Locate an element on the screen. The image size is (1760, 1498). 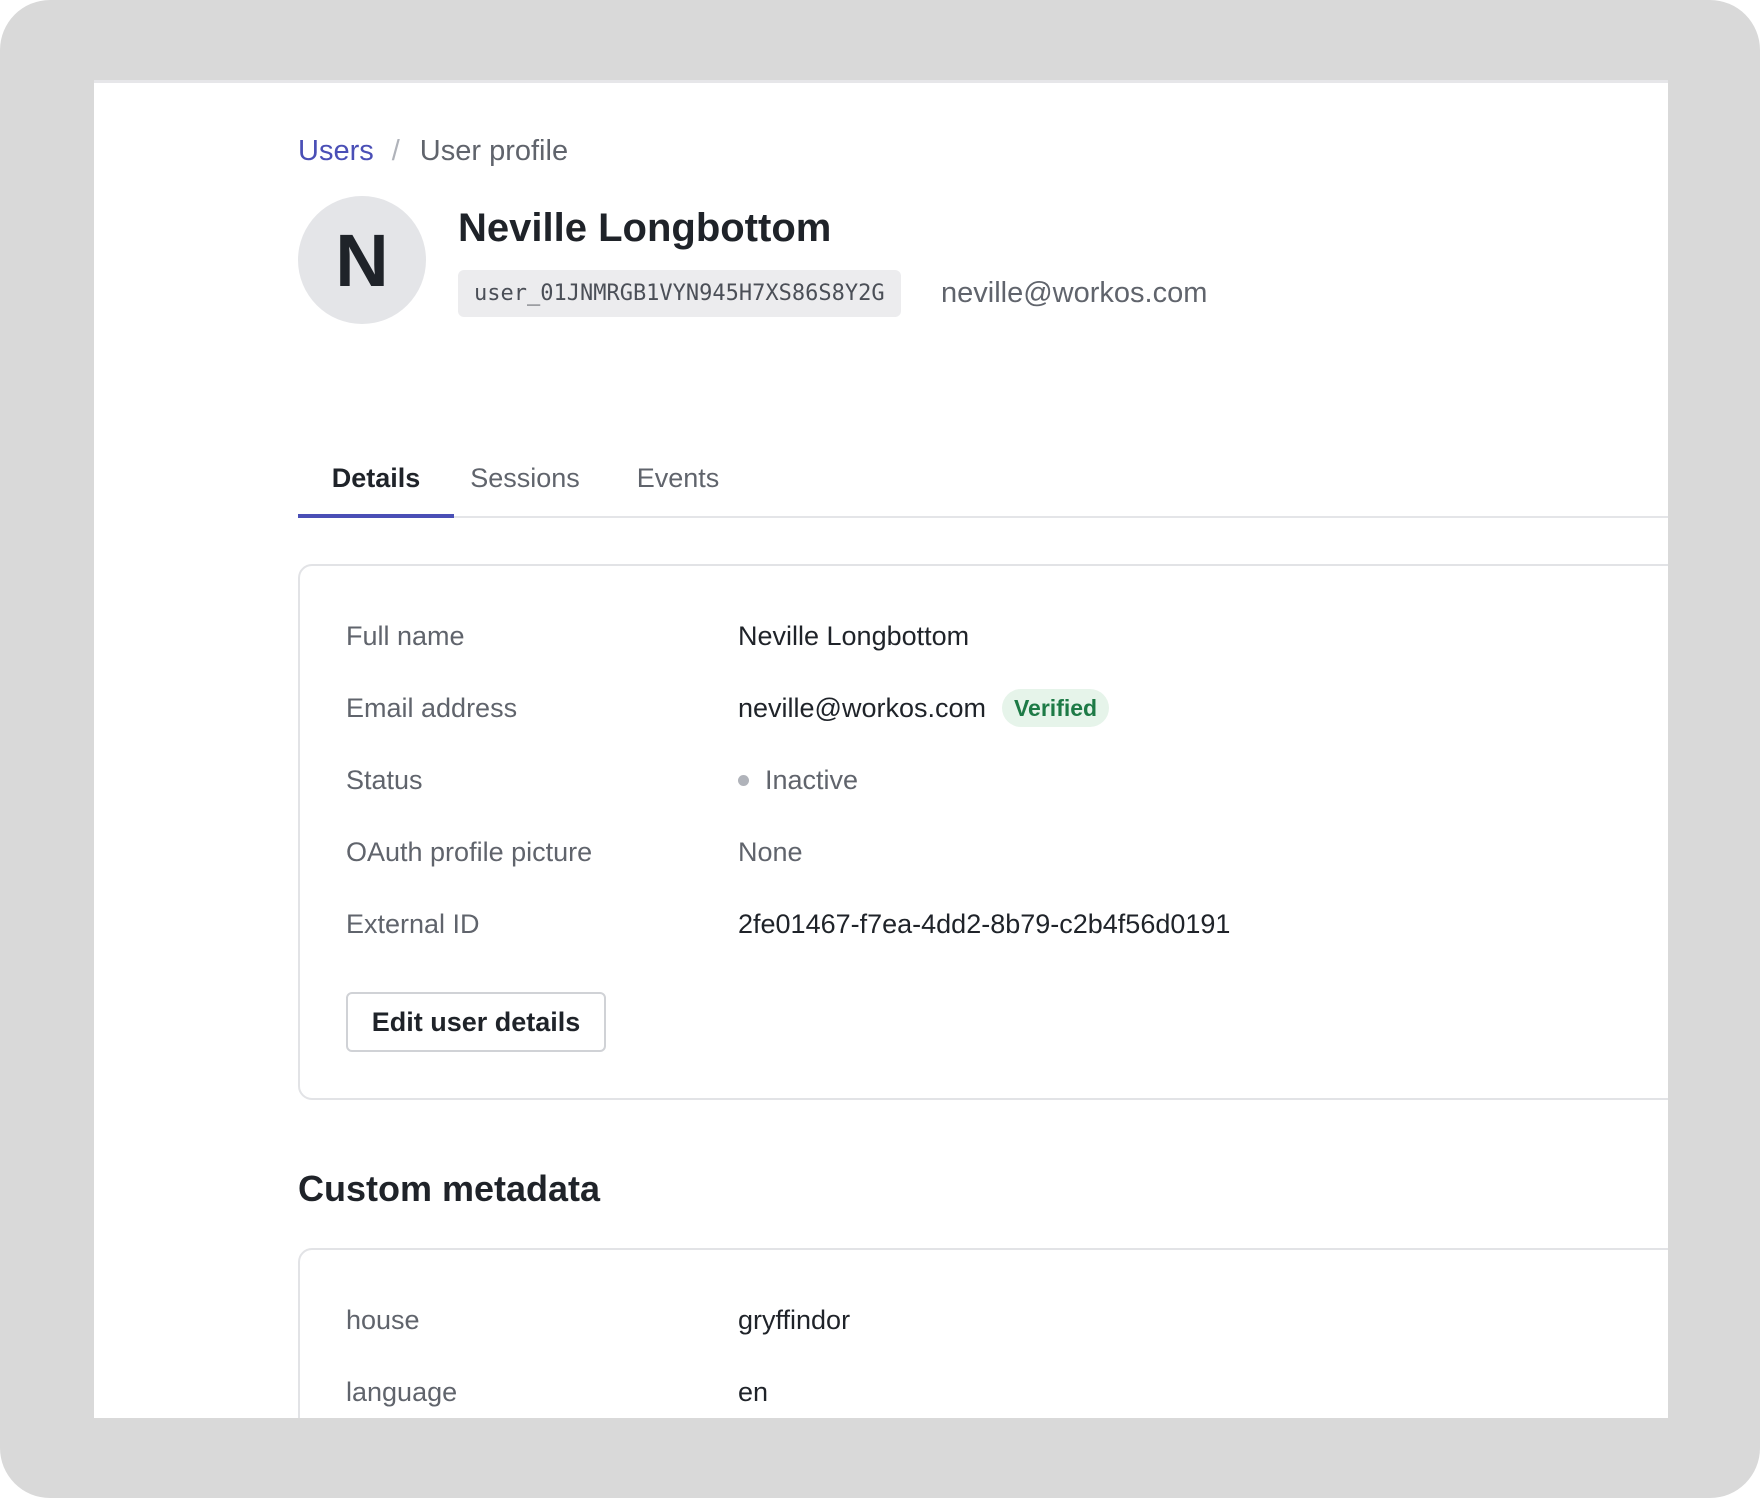
custom-metadata-title: Custom metadata is located at coordinates (449, 1188).